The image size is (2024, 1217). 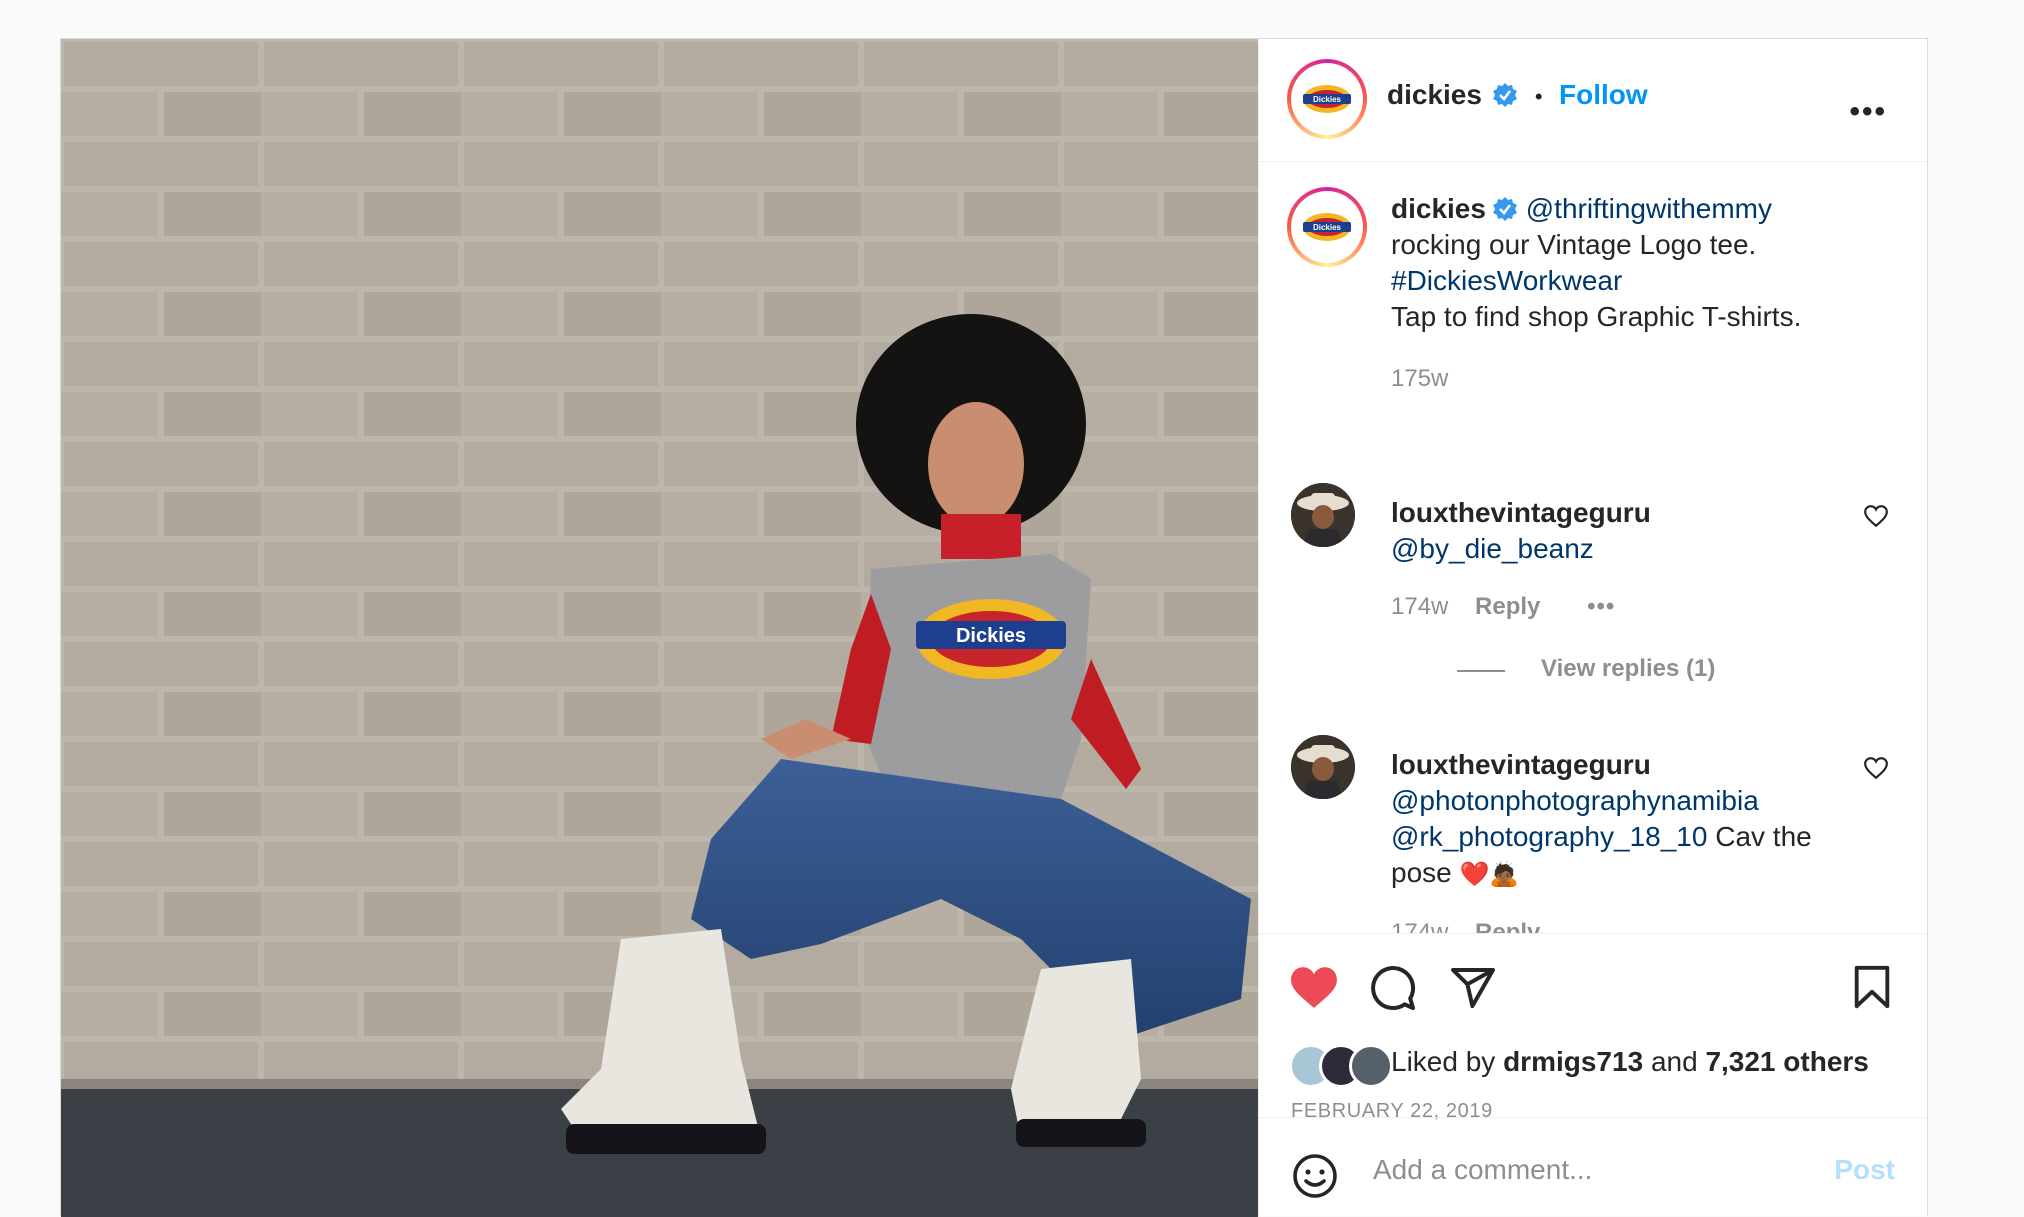 I want to click on like-heart-icon, so click(x=1314, y=987).